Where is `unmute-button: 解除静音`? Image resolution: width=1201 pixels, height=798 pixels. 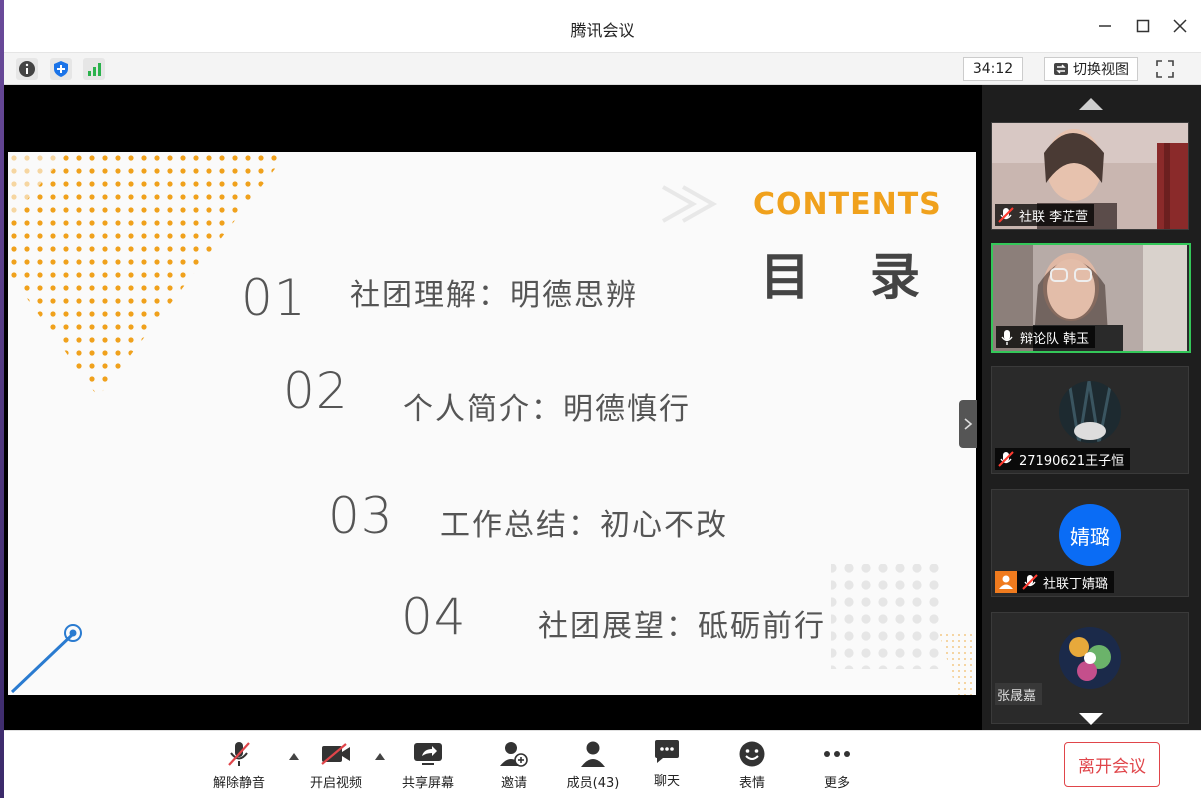
unmute-button: 解除静音 is located at coordinates (239, 767).